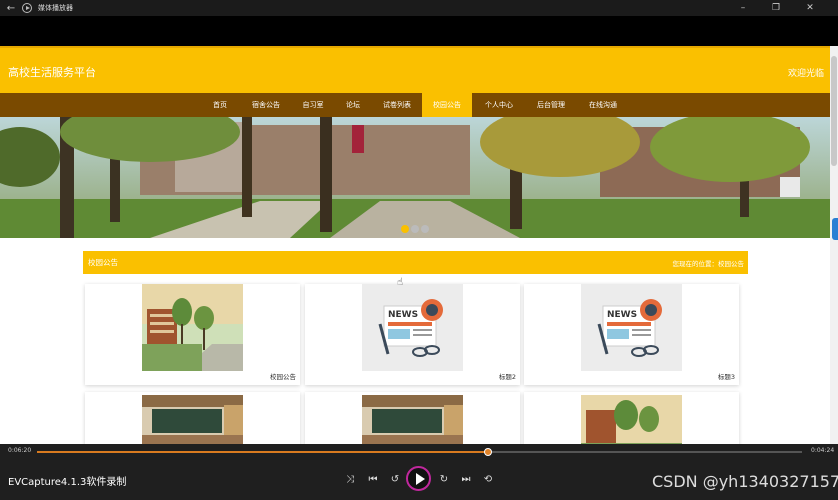 This screenshot has height=500, width=838. Describe the element at coordinates (55, 8) in the screenshot. I see `window-title: 媒体播放器` at that location.